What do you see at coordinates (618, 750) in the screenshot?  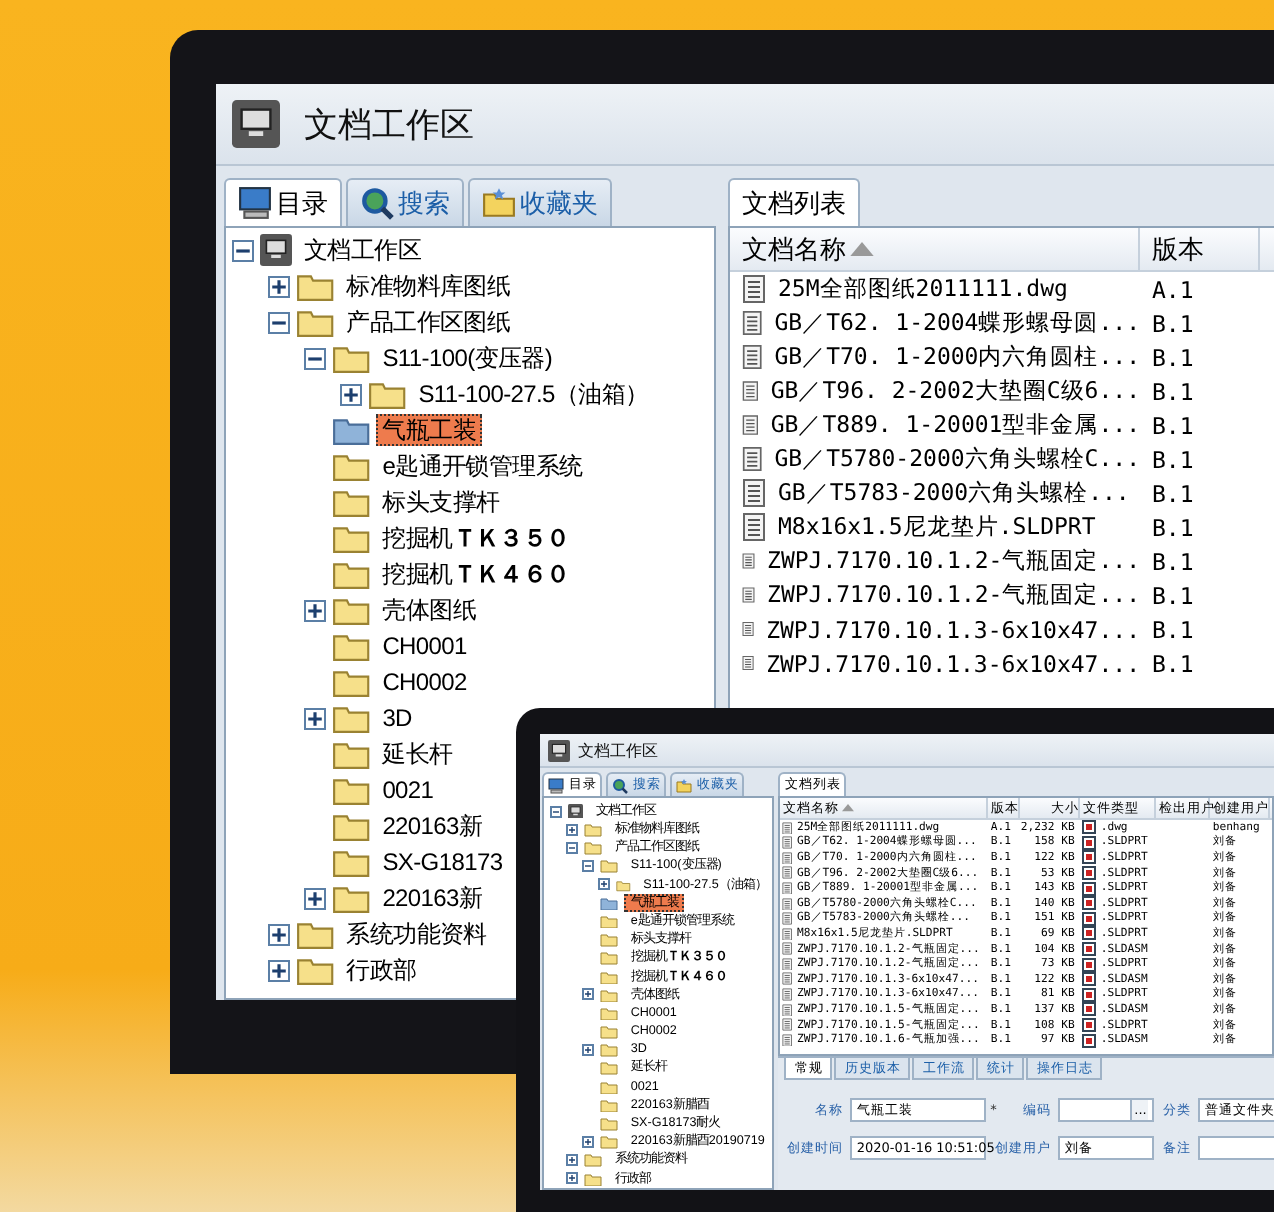 I see `window-title: 文档工作区` at bounding box center [618, 750].